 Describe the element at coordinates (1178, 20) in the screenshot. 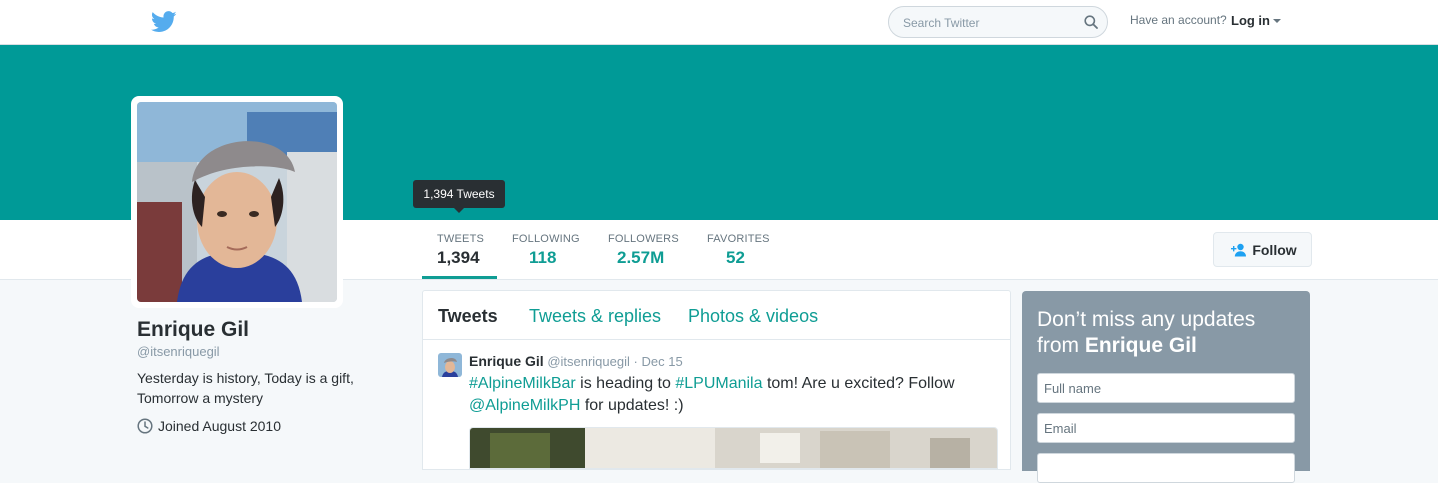

I see `account-prompt: Have an account?` at that location.